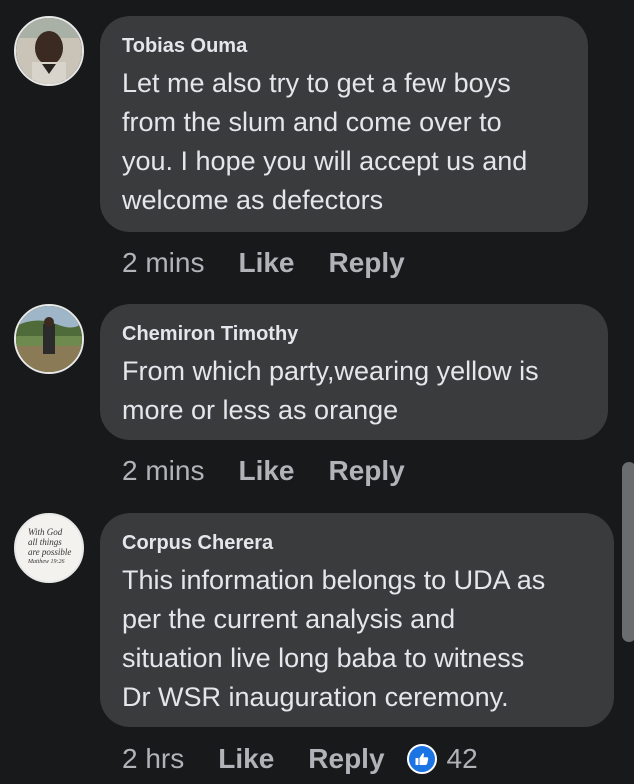 This screenshot has height=784, width=634. Describe the element at coordinates (628, 552) in the screenshot. I see `scrollbar` at that location.